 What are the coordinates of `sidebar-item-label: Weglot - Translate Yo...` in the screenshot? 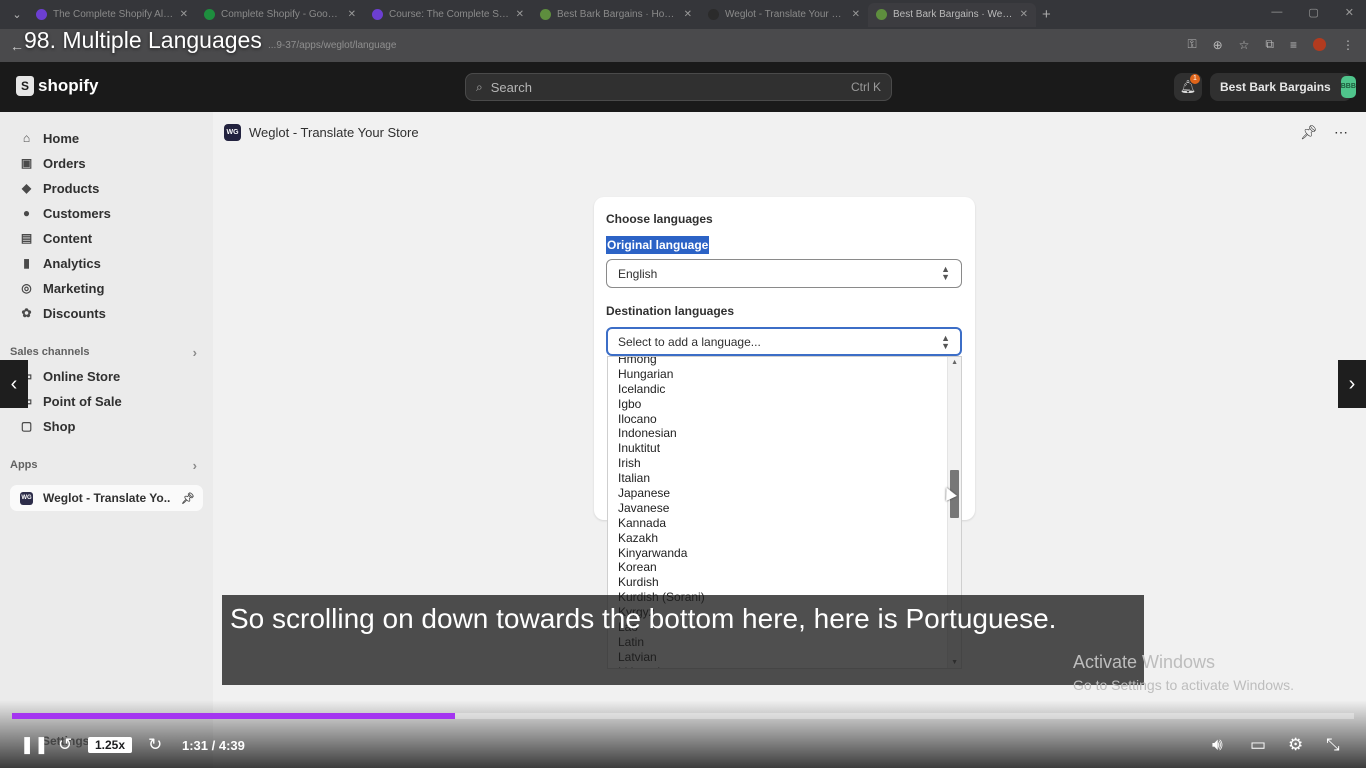 It's located at (107, 498).